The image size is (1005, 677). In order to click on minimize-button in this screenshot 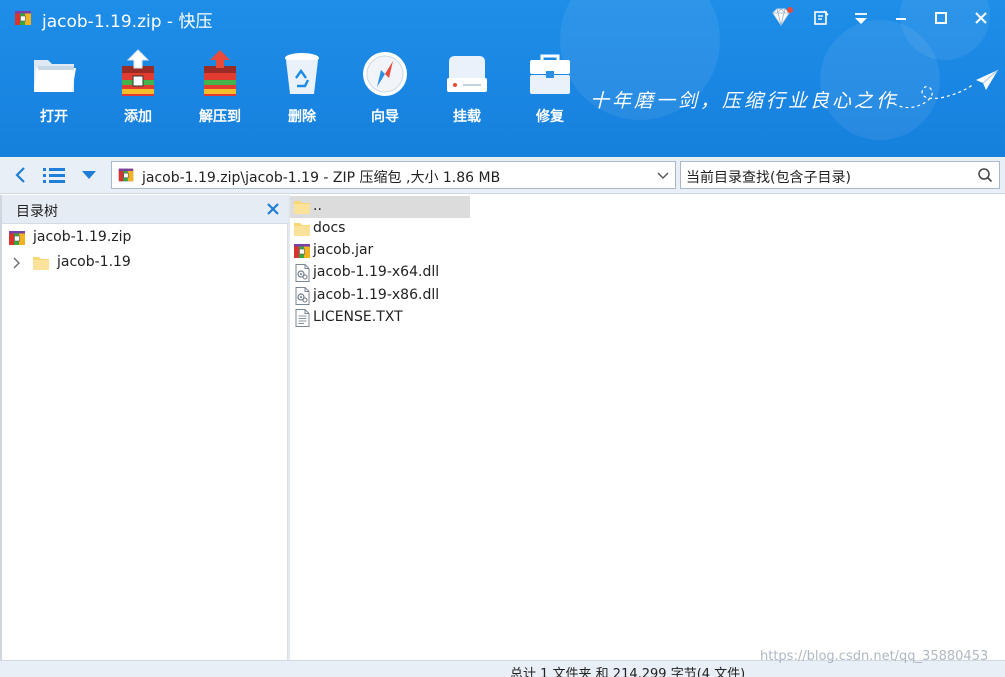, I will do `click(901, 18)`.